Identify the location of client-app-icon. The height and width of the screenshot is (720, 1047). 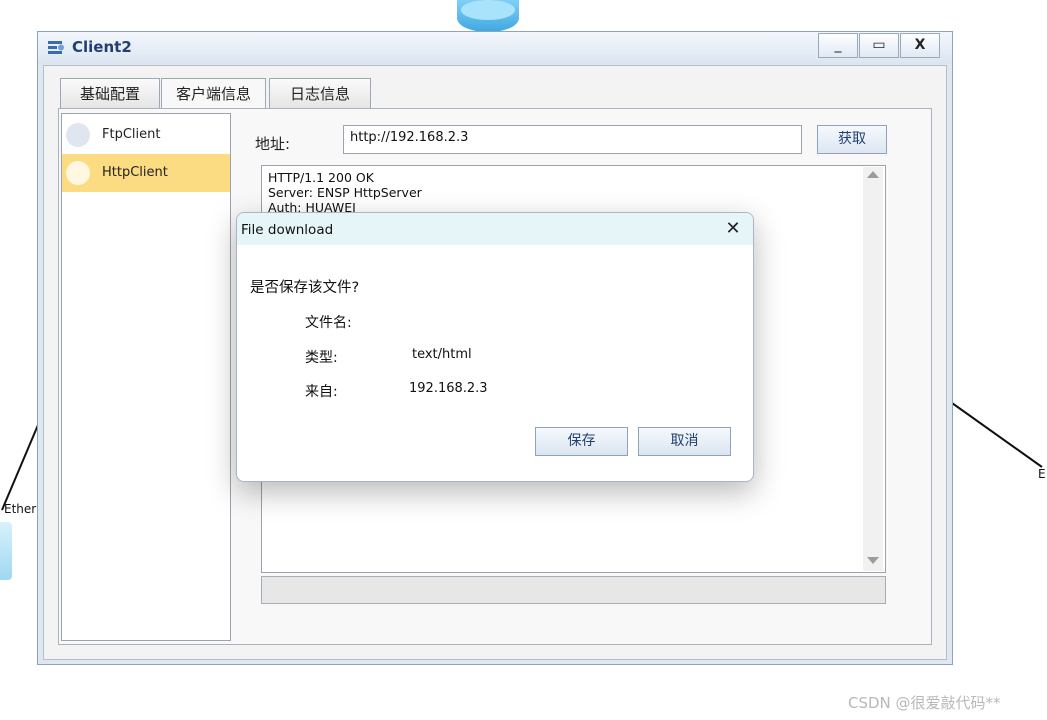
(56, 47).